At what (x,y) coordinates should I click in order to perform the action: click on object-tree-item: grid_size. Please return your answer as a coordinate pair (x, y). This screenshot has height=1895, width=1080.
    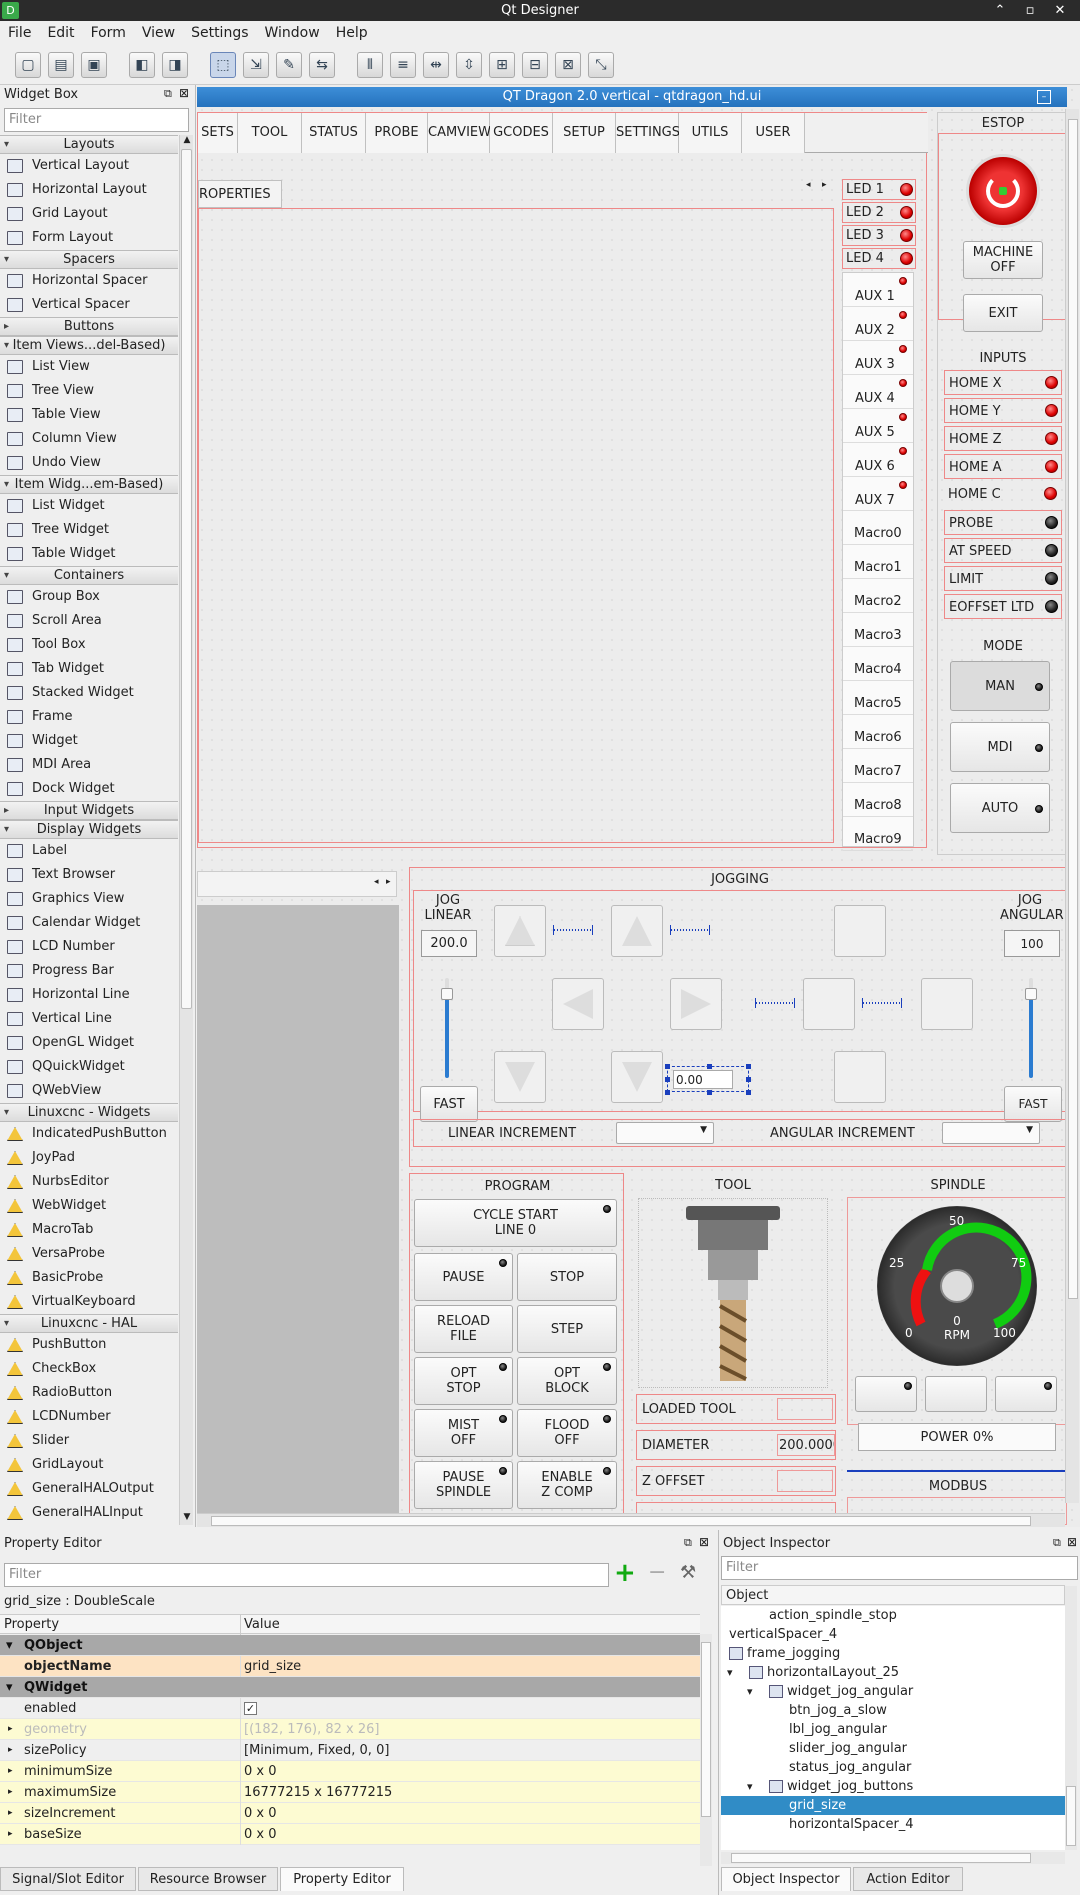
    Looking at the image, I should click on (893, 1805).